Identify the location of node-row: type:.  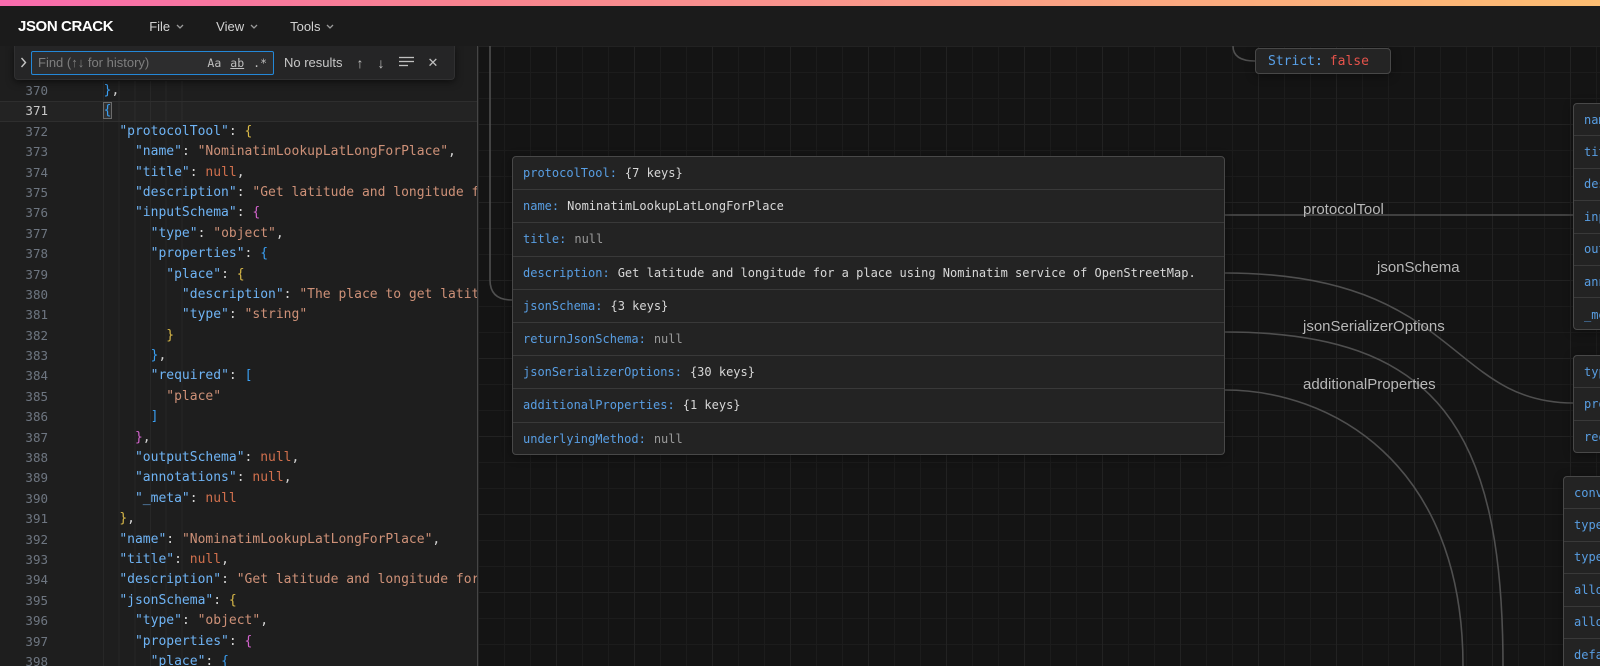
(1587, 372).